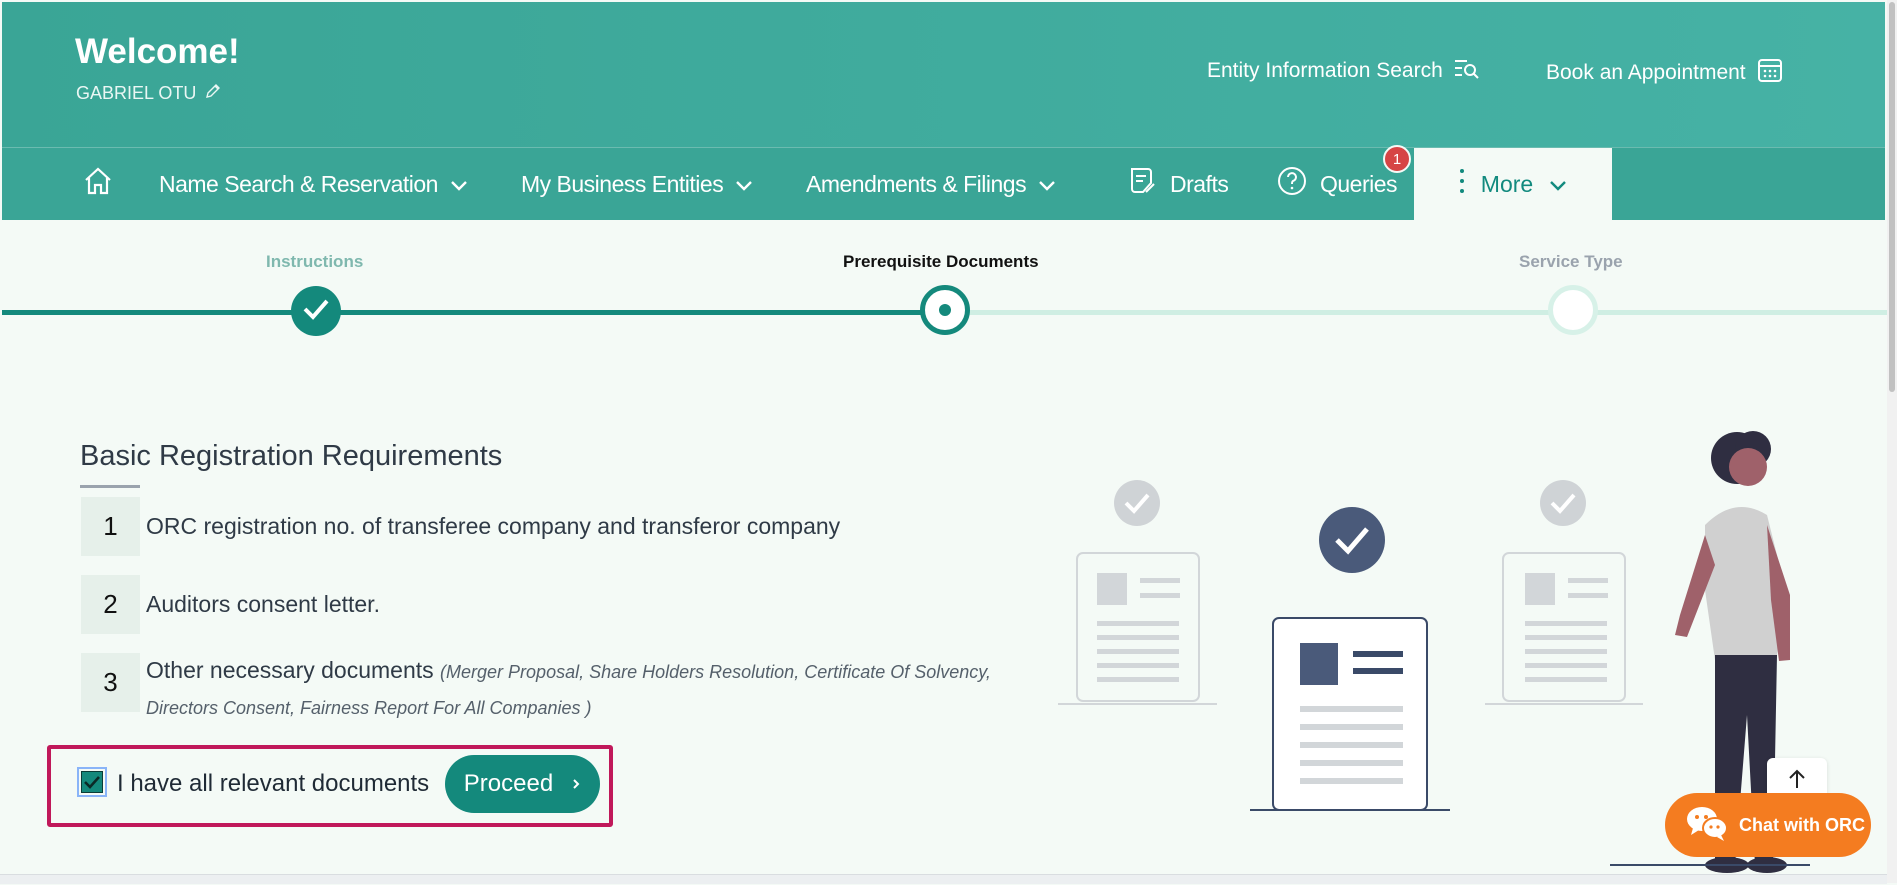  I want to click on home-icon, so click(98, 184).